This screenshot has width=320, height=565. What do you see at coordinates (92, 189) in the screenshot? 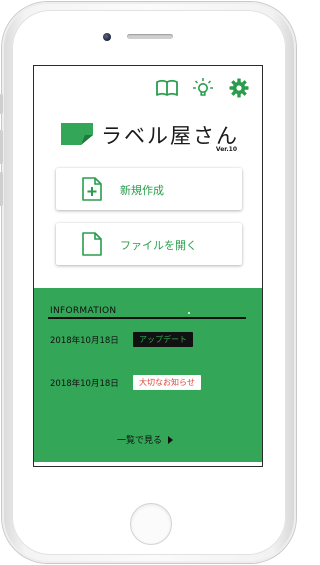
I see `new-document-icon` at bounding box center [92, 189].